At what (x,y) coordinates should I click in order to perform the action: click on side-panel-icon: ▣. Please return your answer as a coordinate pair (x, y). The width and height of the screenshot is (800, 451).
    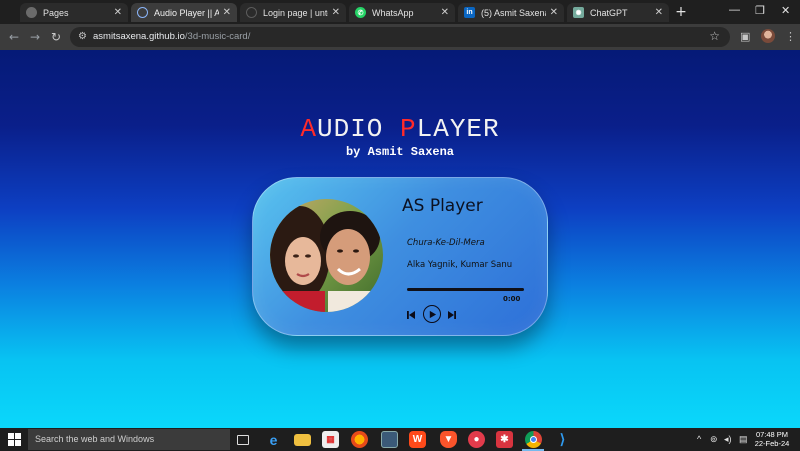
    Looking at the image, I should click on (745, 36).